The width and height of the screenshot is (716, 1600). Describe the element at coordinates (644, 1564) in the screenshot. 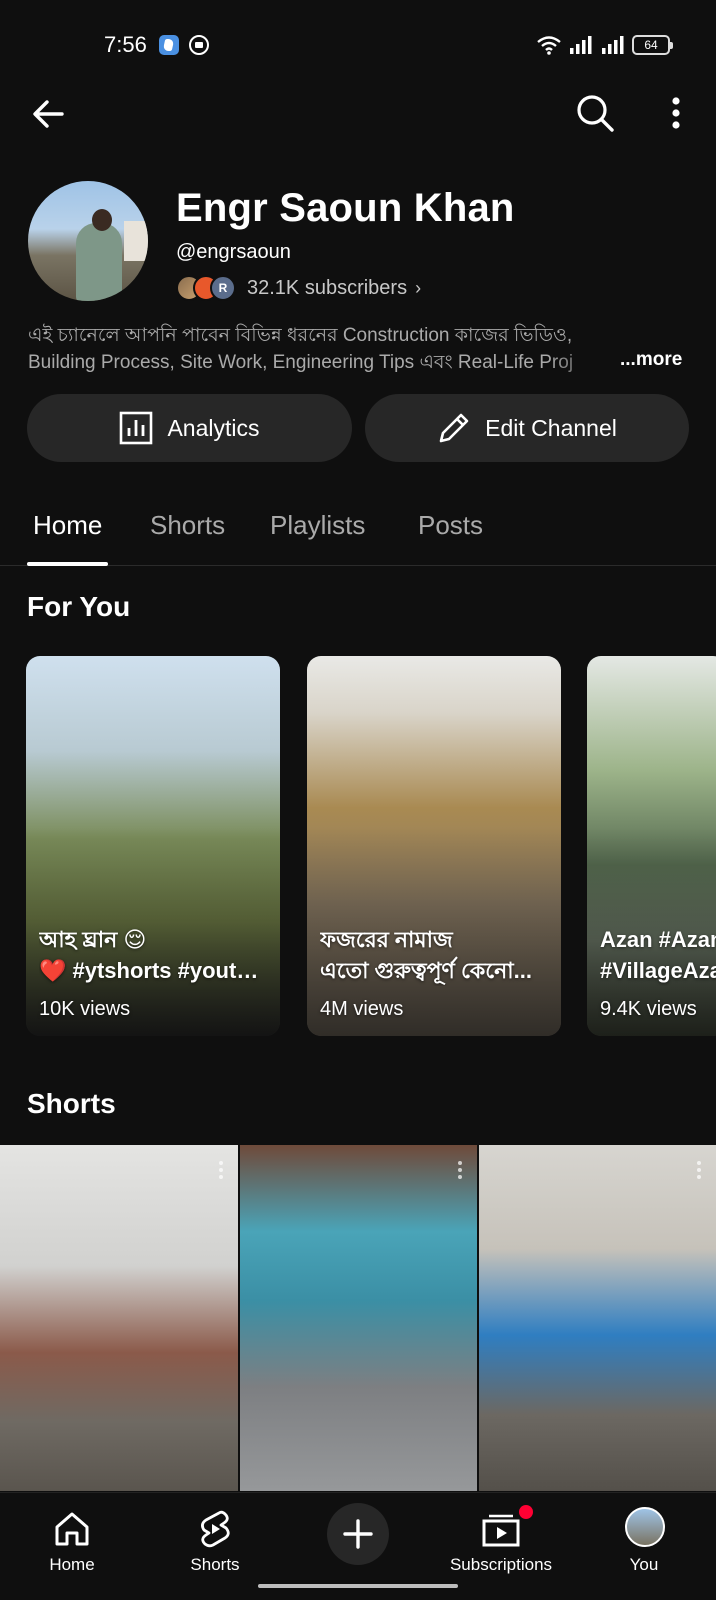

I see `nav-you-label: You` at that location.